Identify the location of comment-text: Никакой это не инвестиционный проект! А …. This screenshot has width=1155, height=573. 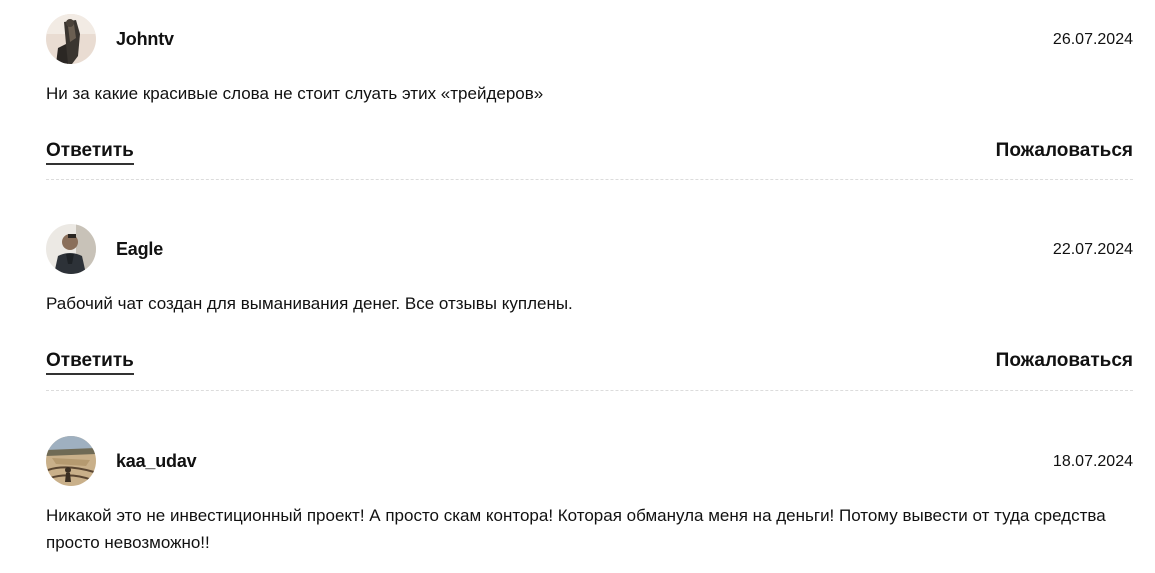
(576, 529).